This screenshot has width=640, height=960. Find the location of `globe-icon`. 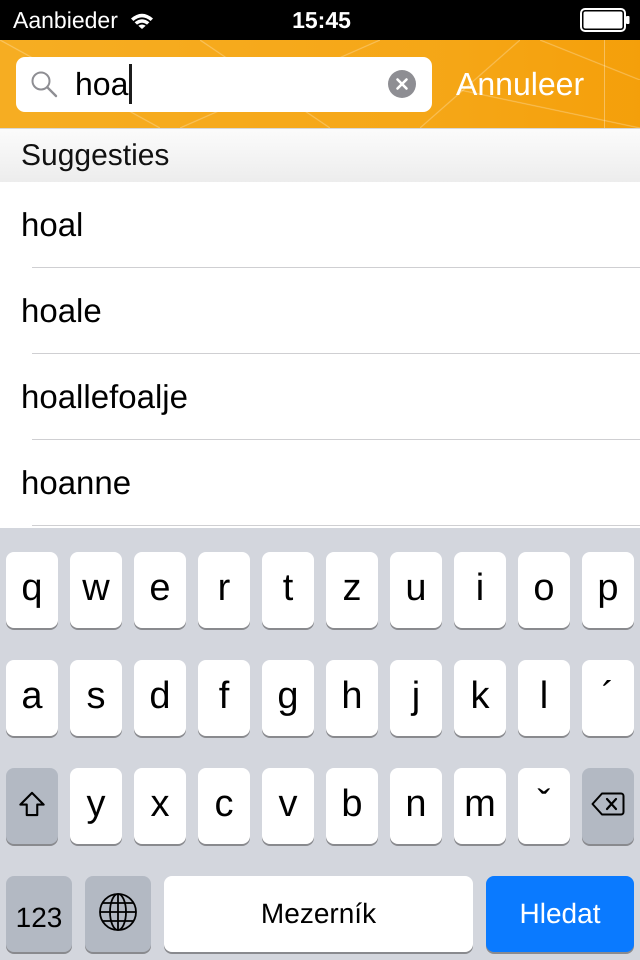

globe-icon is located at coordinates (118, 912).